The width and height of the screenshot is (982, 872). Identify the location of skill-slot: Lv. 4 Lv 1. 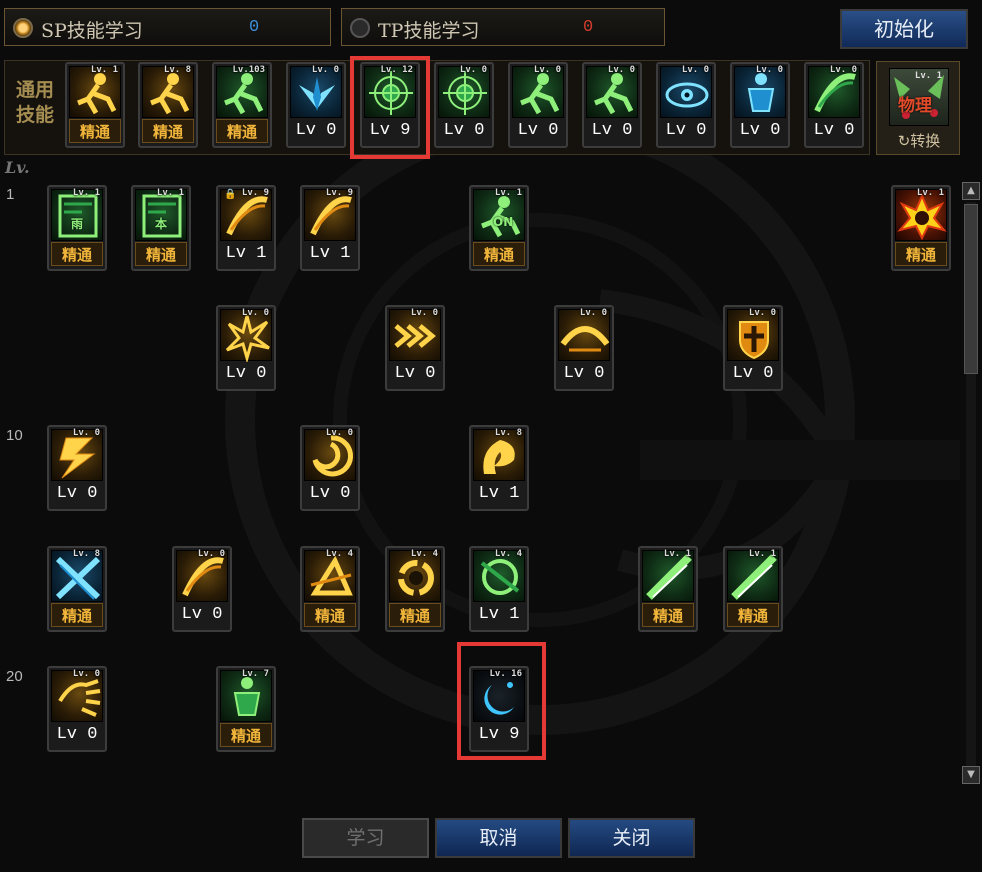
(499, 589).